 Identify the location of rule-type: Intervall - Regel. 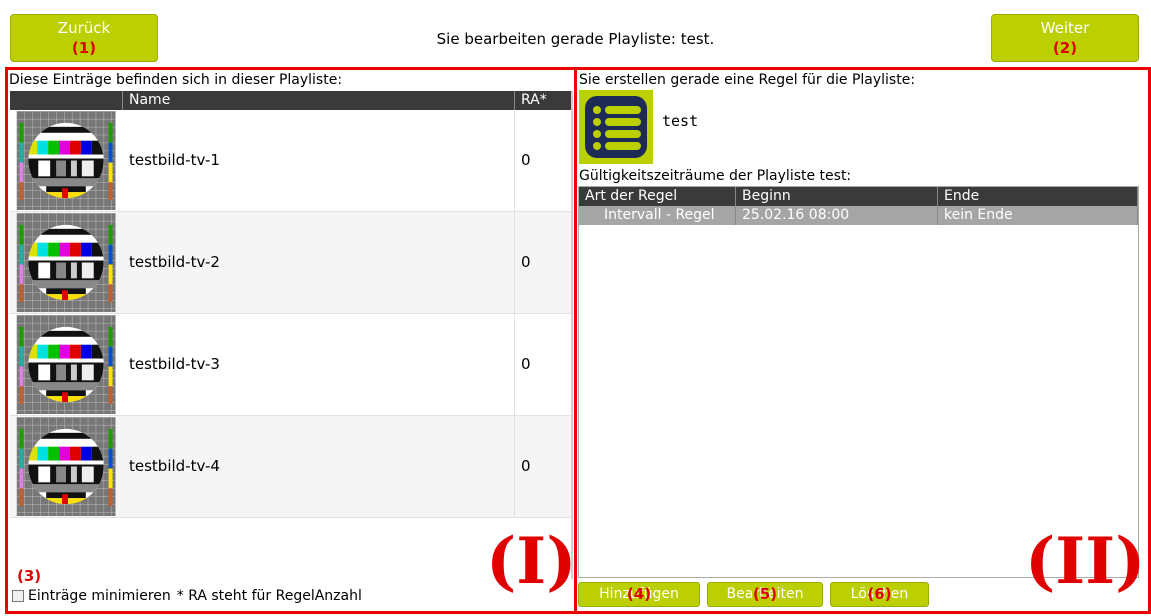
(657, 215).